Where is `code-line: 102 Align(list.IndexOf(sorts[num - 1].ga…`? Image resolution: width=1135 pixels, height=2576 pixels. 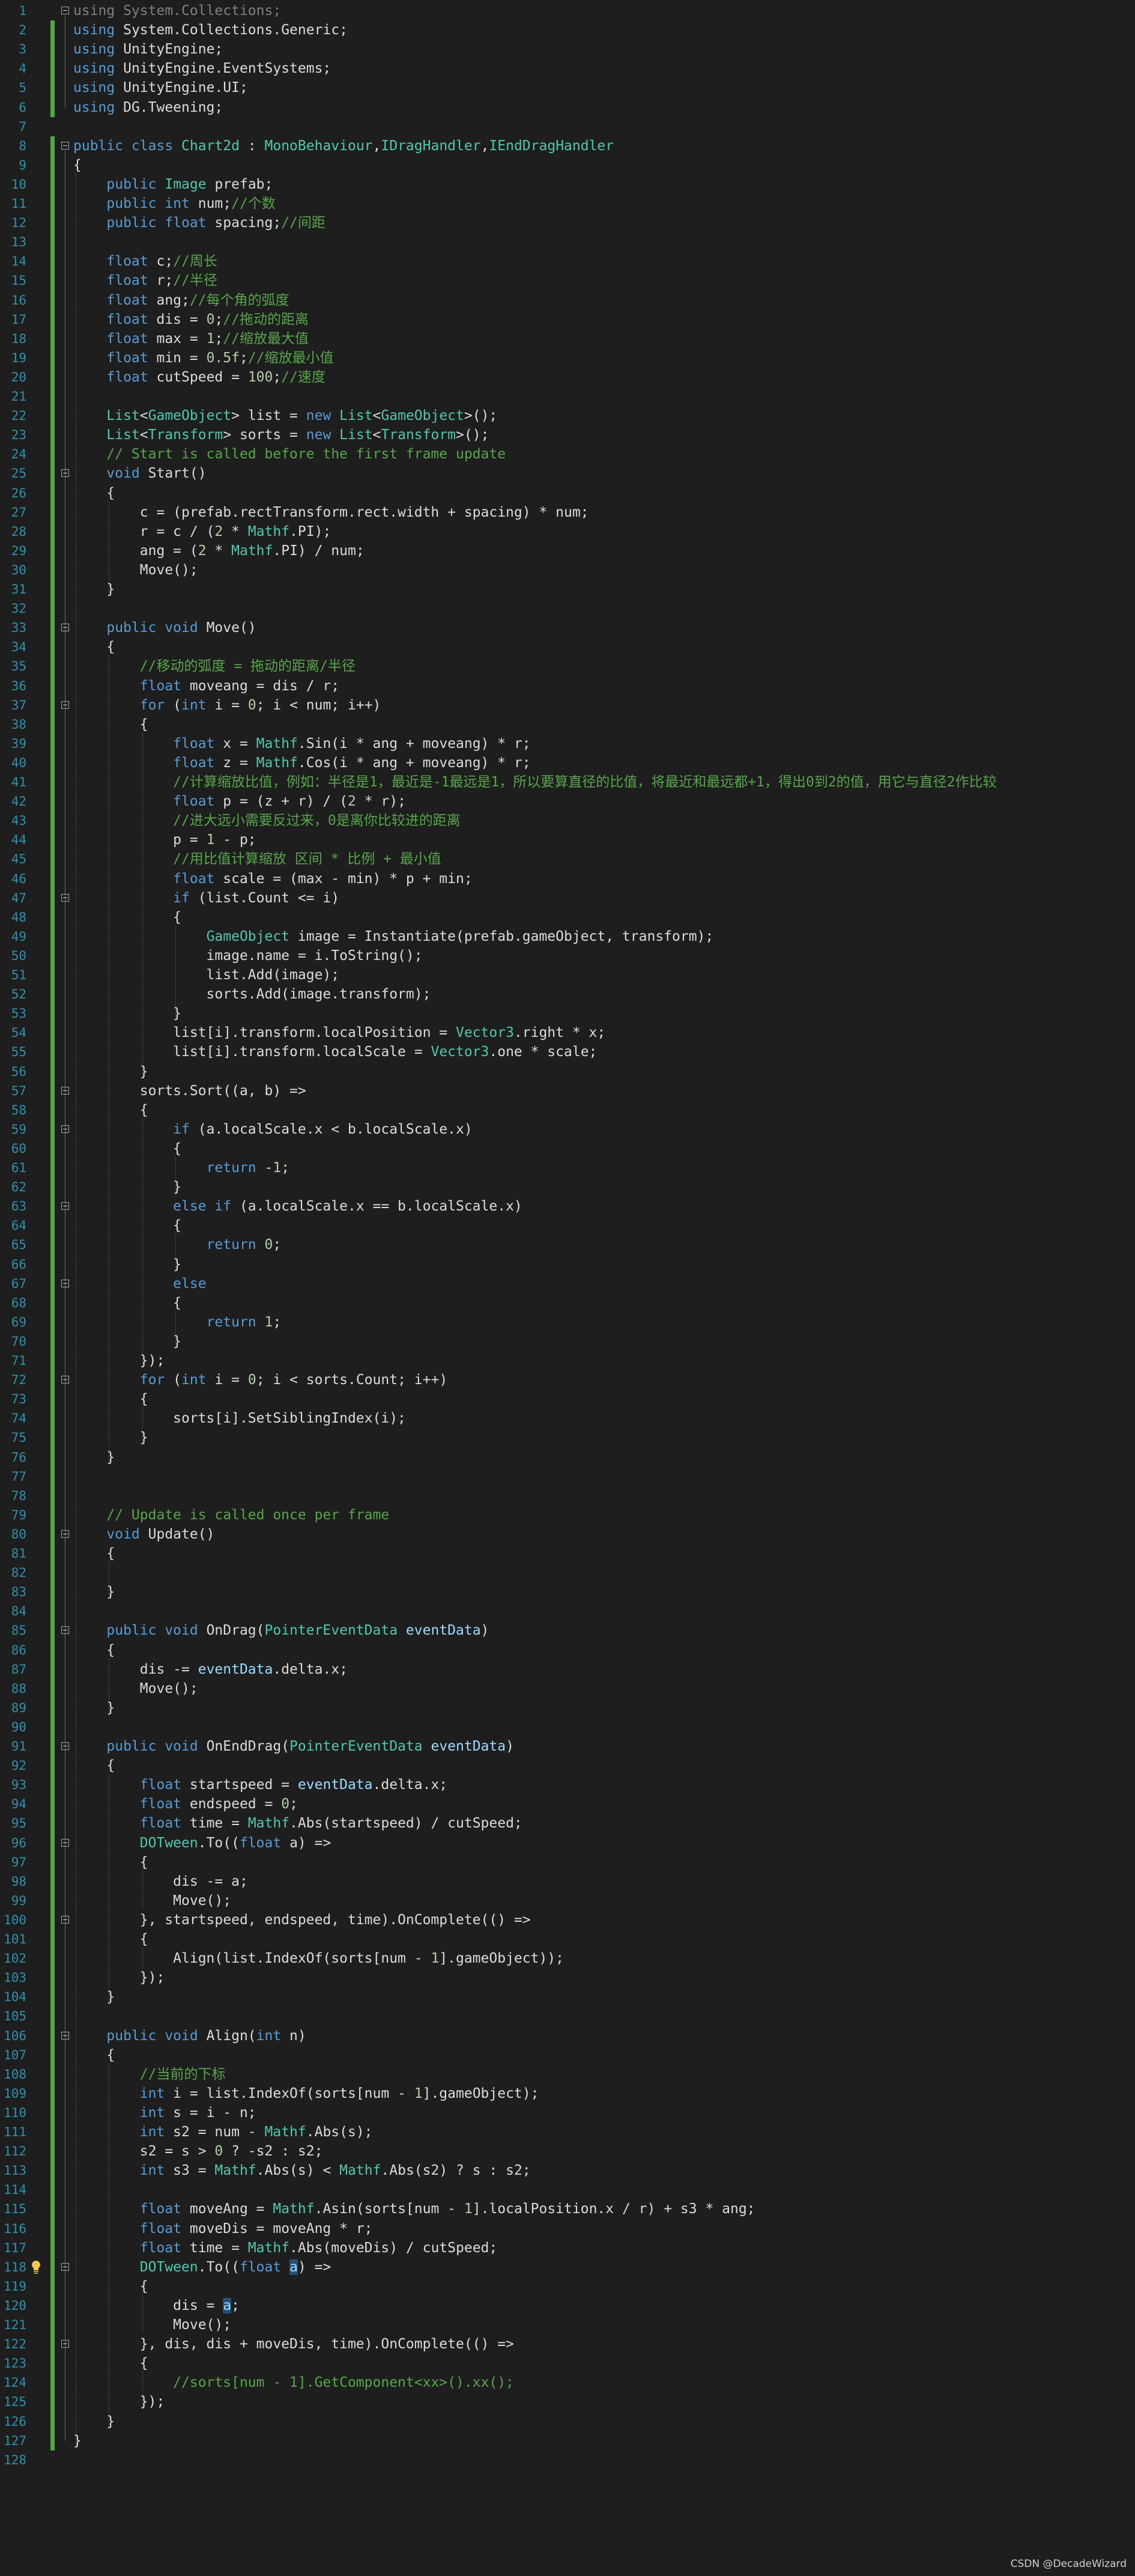 code-line: 102 Align(list.IndexOf(sorts[num - 1].ga… is located at coordinates (567, 1959).